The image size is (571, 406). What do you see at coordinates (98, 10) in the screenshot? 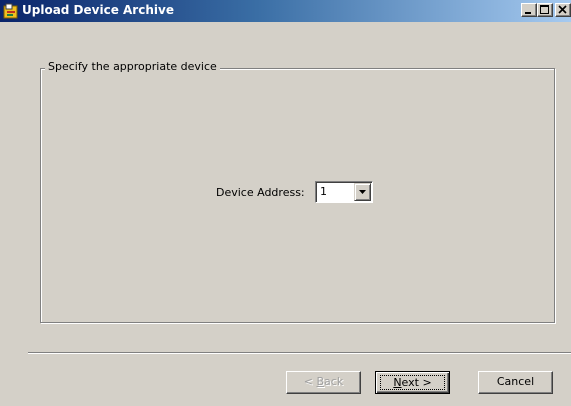
I see `window-title: Upload Device Archive` at bounding box center [98, 10].